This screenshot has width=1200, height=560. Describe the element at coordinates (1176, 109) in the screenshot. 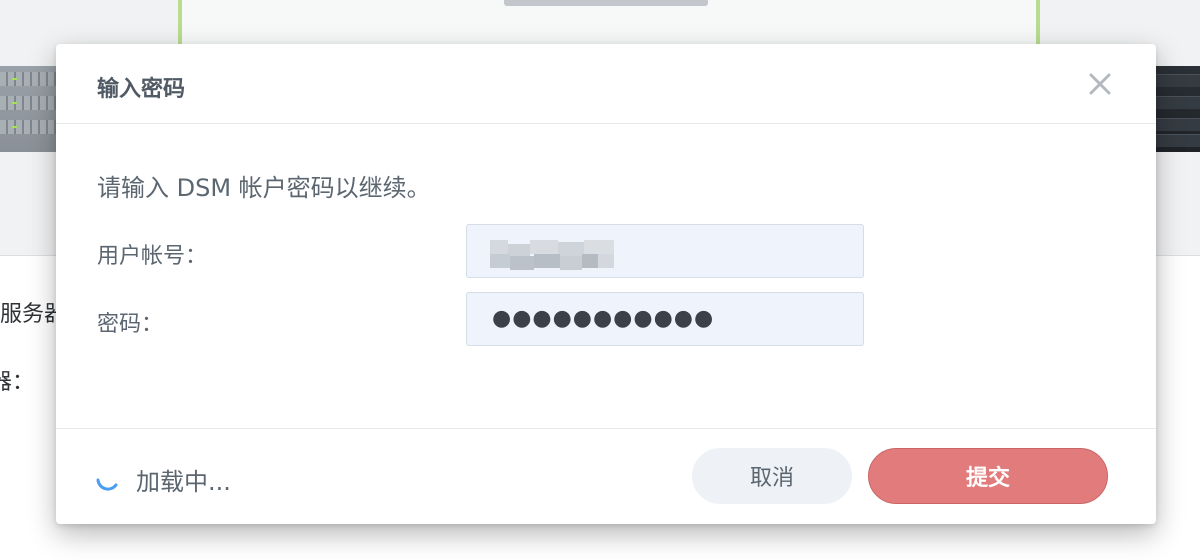

I see `nas-device-image-right` at that location.